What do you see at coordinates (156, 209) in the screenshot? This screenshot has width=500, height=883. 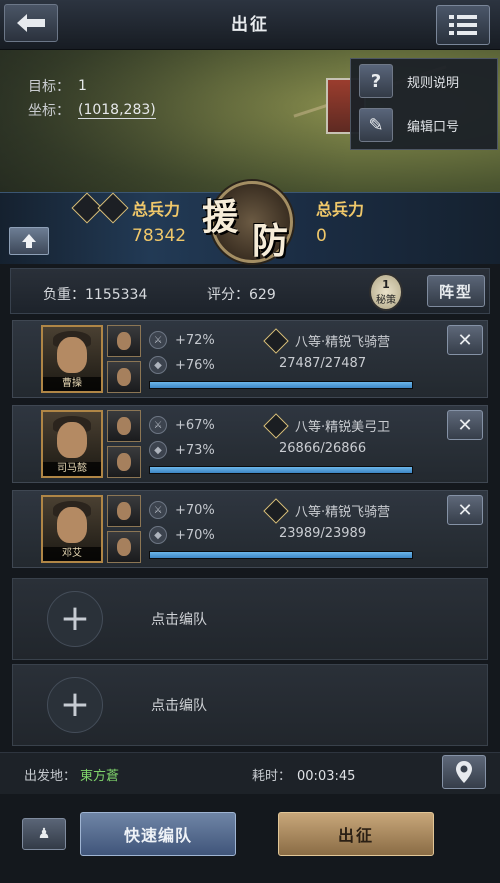 I see `attacker-power-label: 总兵力` at bounding box center [156, 209].